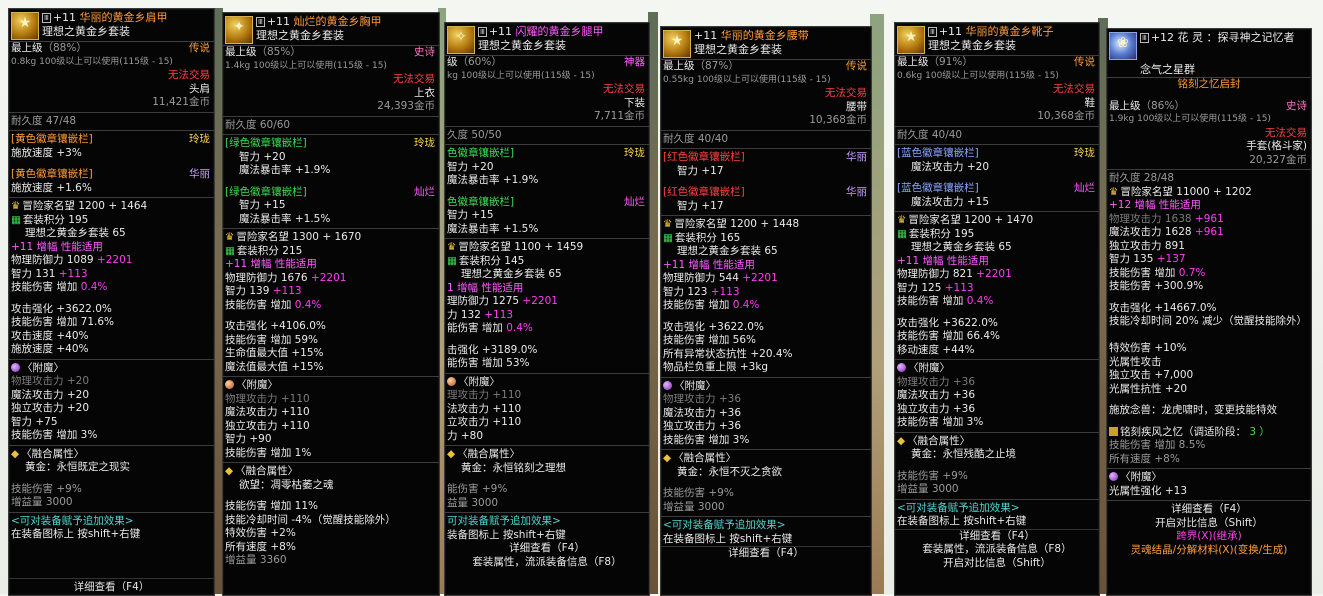 Image resolution: width=1323 pixels, height=596 pixels. Describe the element at coordinates (34, 421) in the screenshot. I see `enchant-line: 智力 +75` at that location.